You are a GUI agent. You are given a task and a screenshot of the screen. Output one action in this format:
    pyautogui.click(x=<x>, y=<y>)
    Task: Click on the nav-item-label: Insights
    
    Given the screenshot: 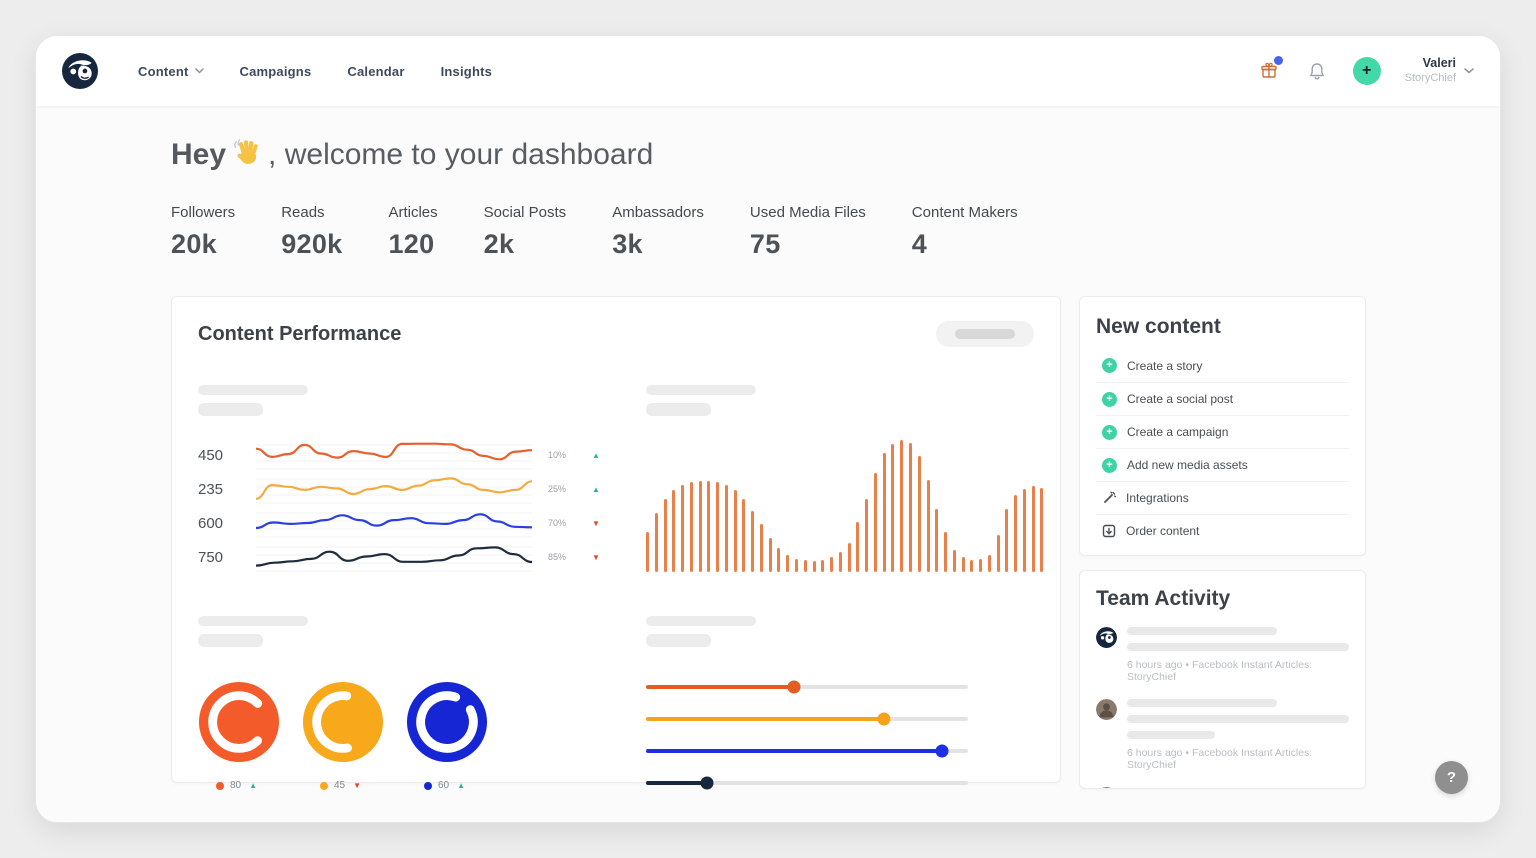 What is the action you would take?
    pyautogui.click(x=466, y=71)
    